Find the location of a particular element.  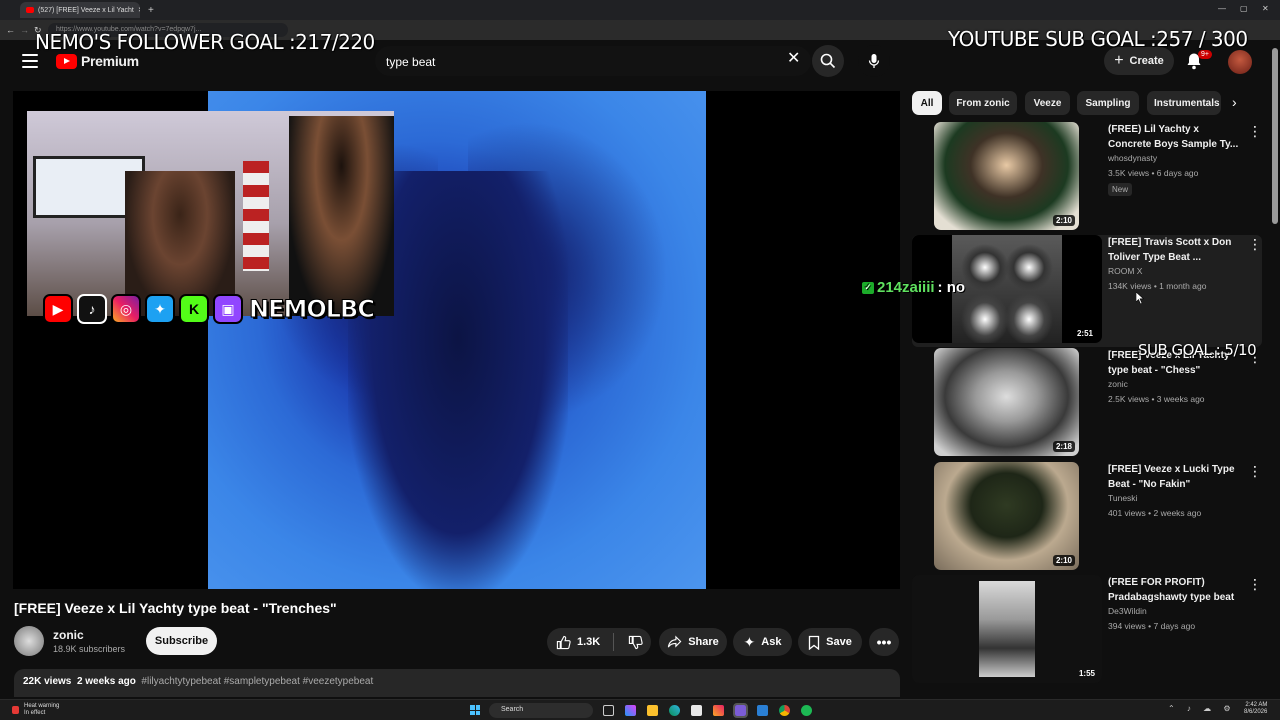

like-count: 1.3K is located at coordinates (589, 642).